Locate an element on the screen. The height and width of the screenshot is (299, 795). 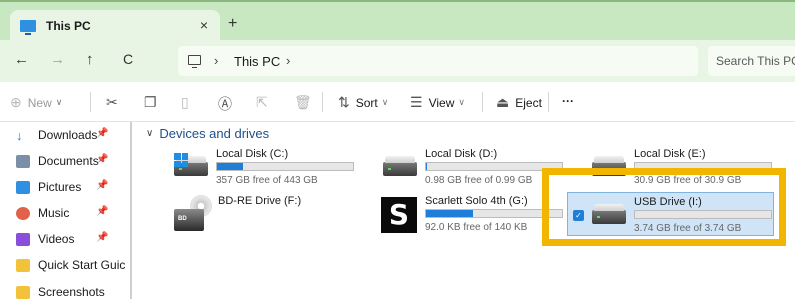
rename-button: Ⓐ is located at coordinates (225, 104).